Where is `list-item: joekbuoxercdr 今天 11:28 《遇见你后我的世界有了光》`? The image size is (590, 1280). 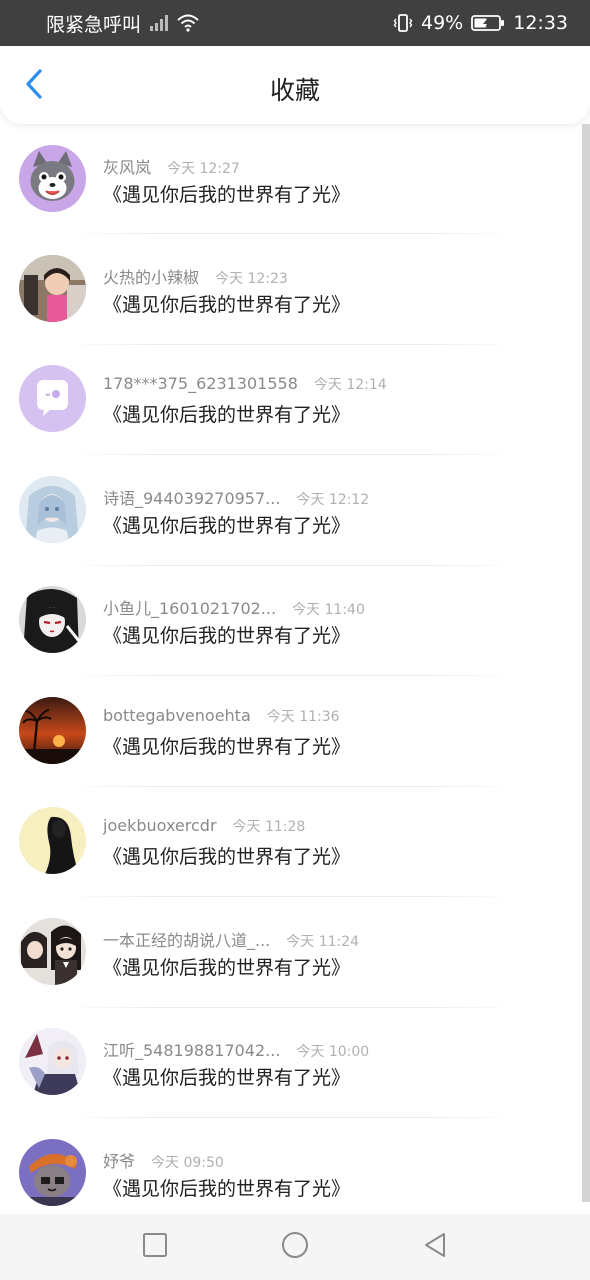 list-item: joekbuoxercdr 今天 11:28 《遇见你后我的世界有了光》 is located at coordinates (290, 841).